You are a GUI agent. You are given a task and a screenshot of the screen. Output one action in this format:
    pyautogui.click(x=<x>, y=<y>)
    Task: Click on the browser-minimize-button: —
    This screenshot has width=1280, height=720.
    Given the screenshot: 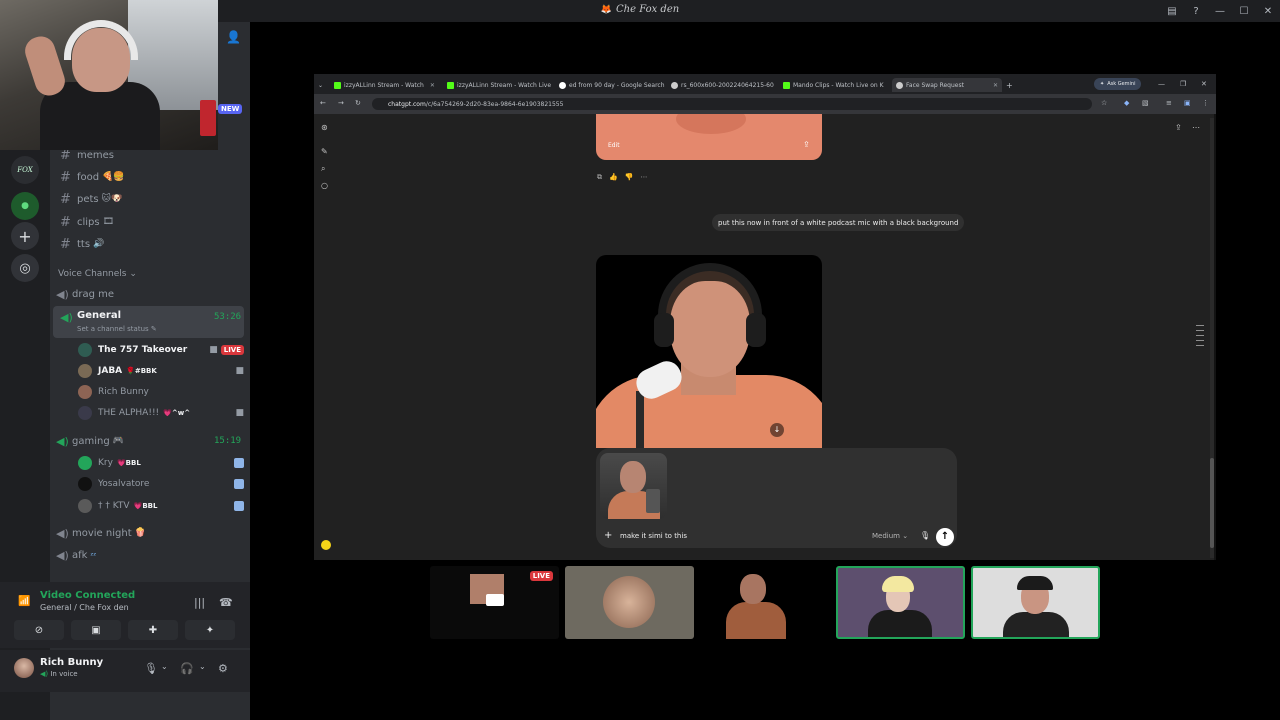 What is the action you would take?
    pyautogui.click(x=1161, y=84)
    